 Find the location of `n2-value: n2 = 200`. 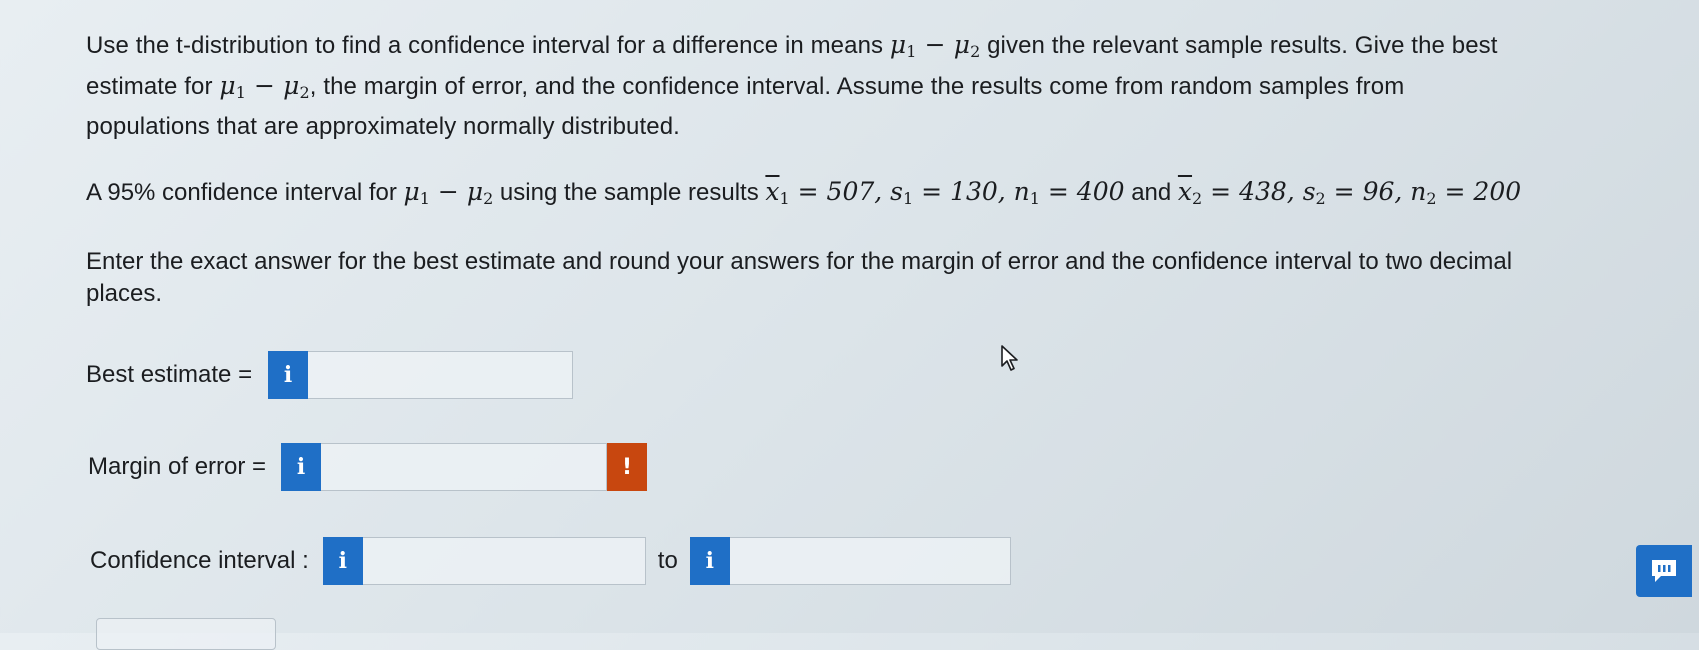

n2-value: n2 = 200 is located at coordinates (1466, 192).